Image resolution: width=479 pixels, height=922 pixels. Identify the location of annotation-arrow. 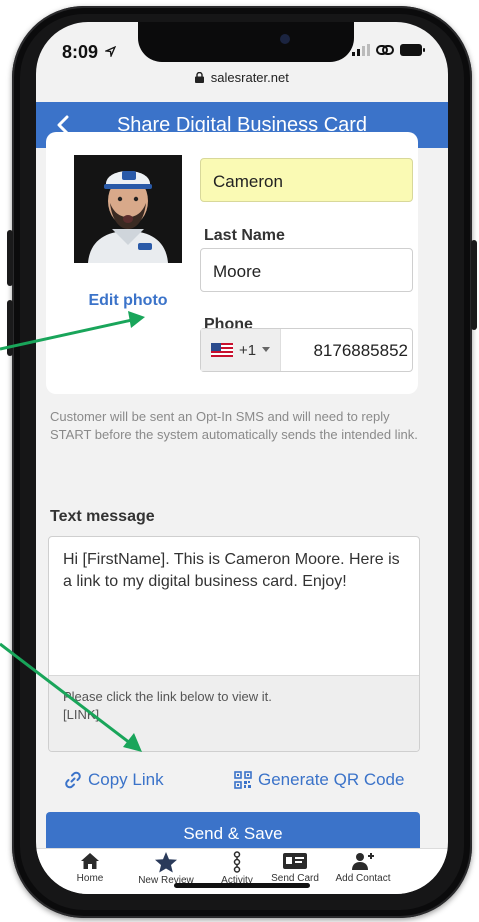
(71, 697).